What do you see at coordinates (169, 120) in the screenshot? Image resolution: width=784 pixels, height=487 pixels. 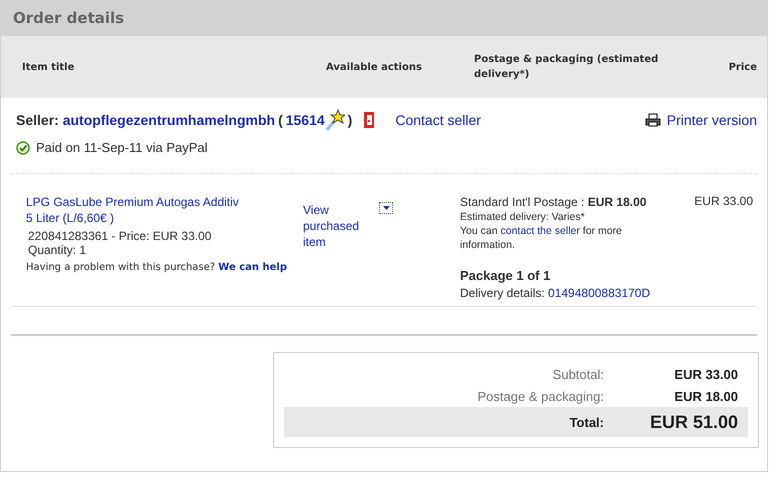 I see `seller-link: autopflegezentrumhamelngmbh` at bounding box center [169, 120].